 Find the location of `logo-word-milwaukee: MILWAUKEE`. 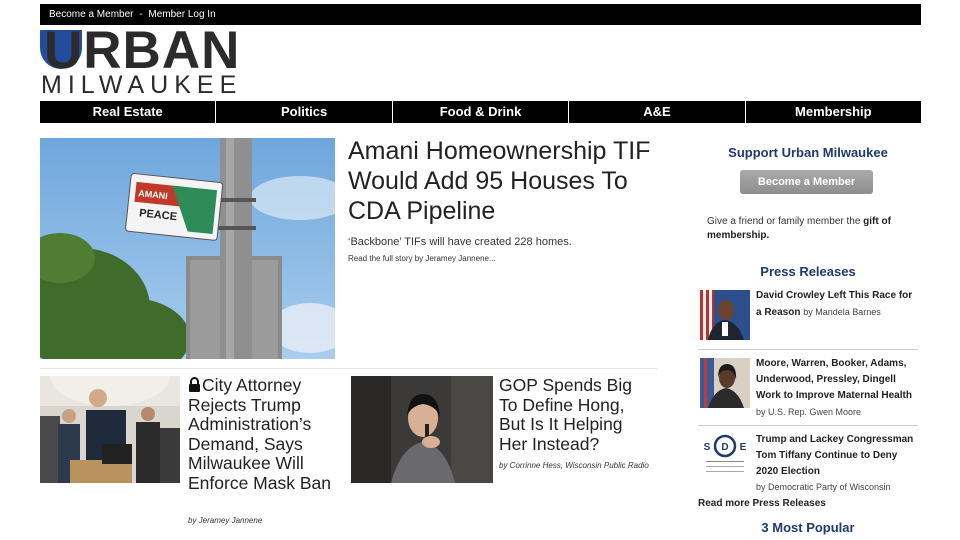

logo-word-milwaukee: MILWAUKEE is located at coordinates (142, 85).